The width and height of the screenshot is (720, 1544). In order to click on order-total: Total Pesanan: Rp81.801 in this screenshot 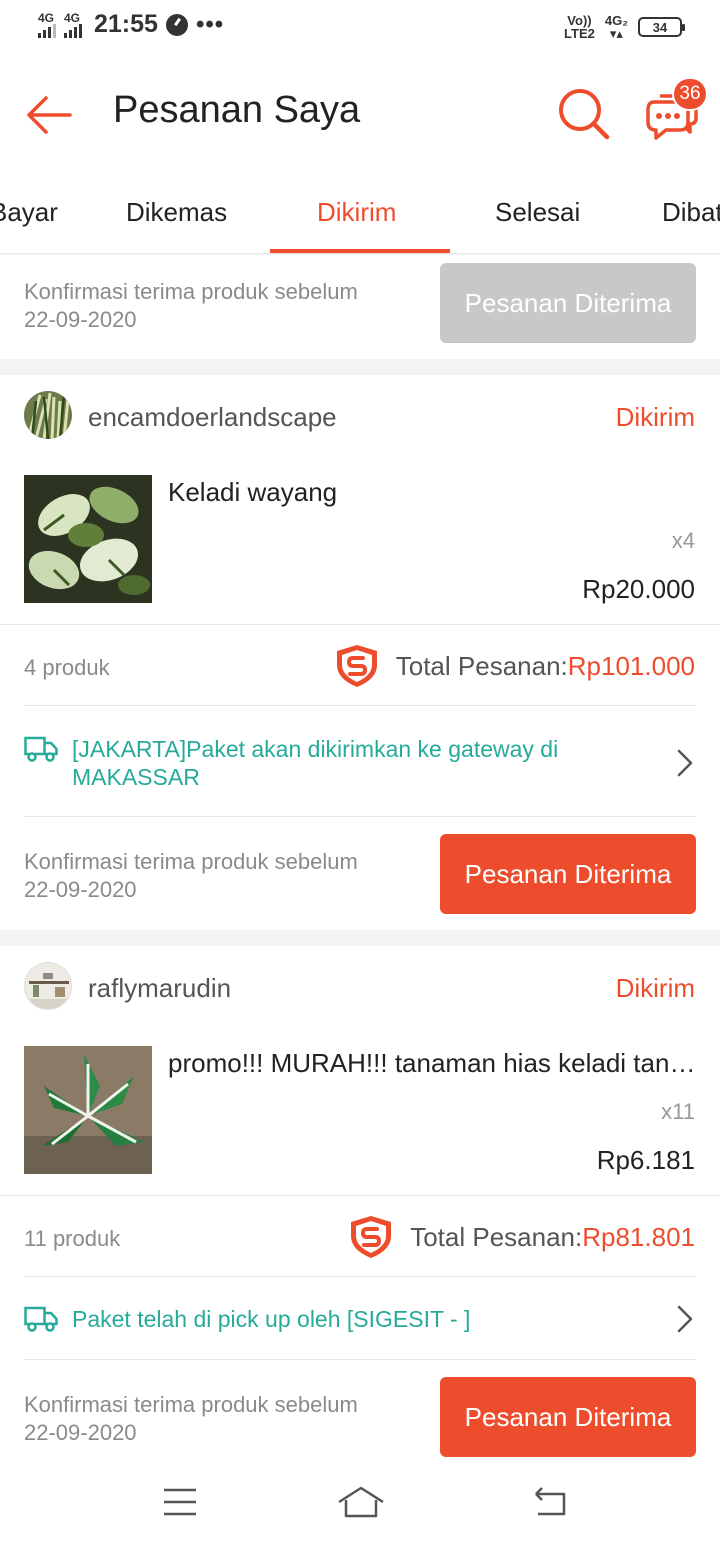, I will do `click(521, 1237)`.